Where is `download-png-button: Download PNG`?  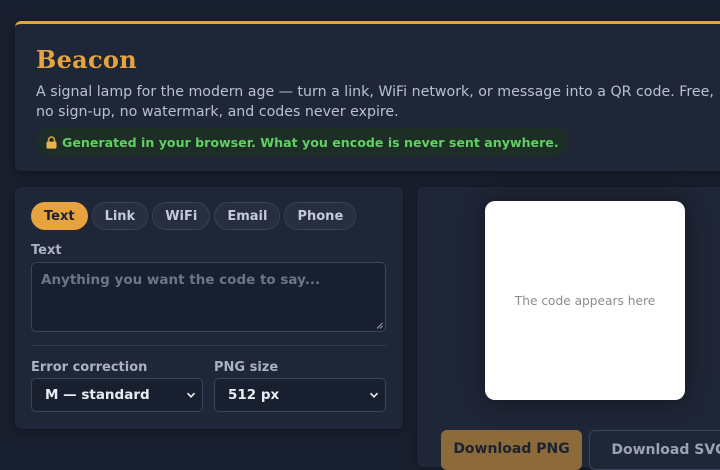 download-png-button: Download PNG is located at coordinates (511, 450).